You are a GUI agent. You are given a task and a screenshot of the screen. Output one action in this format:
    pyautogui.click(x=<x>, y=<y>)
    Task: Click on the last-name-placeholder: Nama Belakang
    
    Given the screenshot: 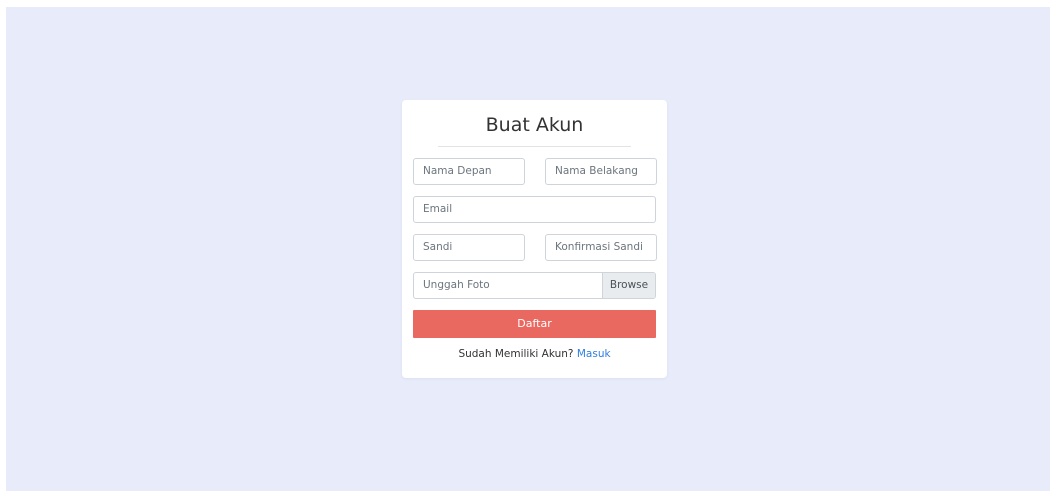 What is the action you would take?
    pyautogui.click(x=596, y=171)
    